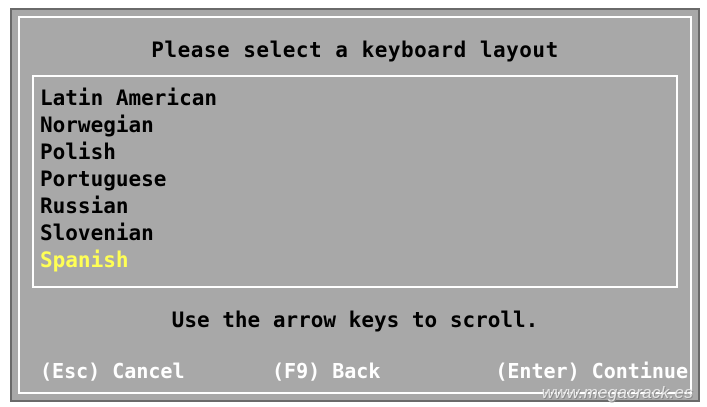 The width and height of the screenshot is (707, 407). I want to click on back-button: (F9) Back, so click(326, 371).